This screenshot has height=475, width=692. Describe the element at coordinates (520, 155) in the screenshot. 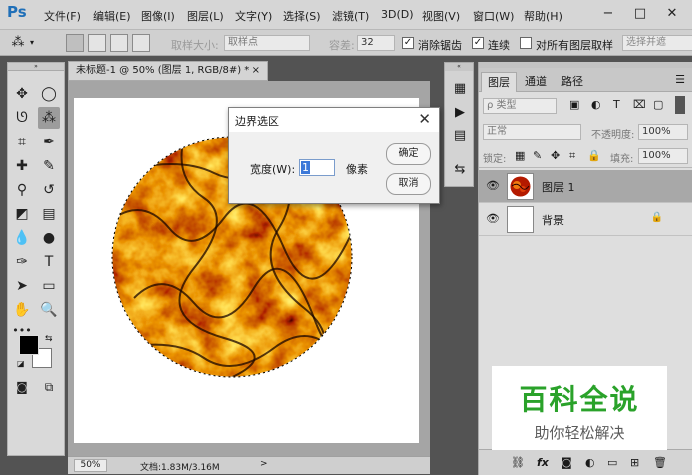

I see `lock-transparent-icon: ▦` at that location.